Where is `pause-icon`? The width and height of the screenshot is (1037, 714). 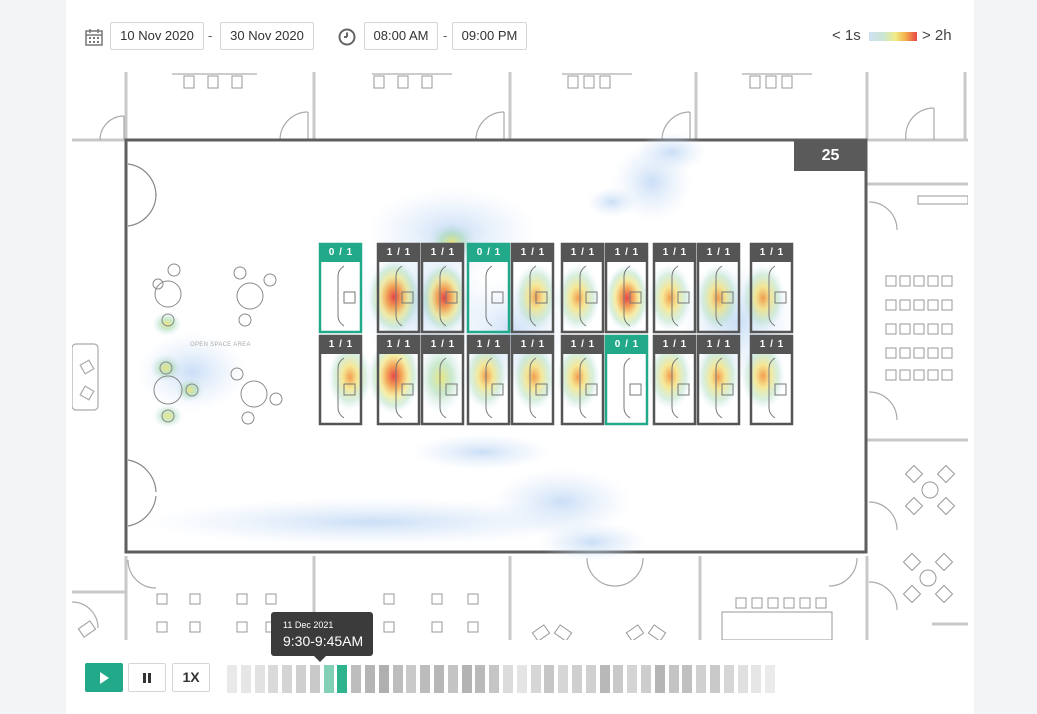 pause-icon is located at coordinates (147, 678).